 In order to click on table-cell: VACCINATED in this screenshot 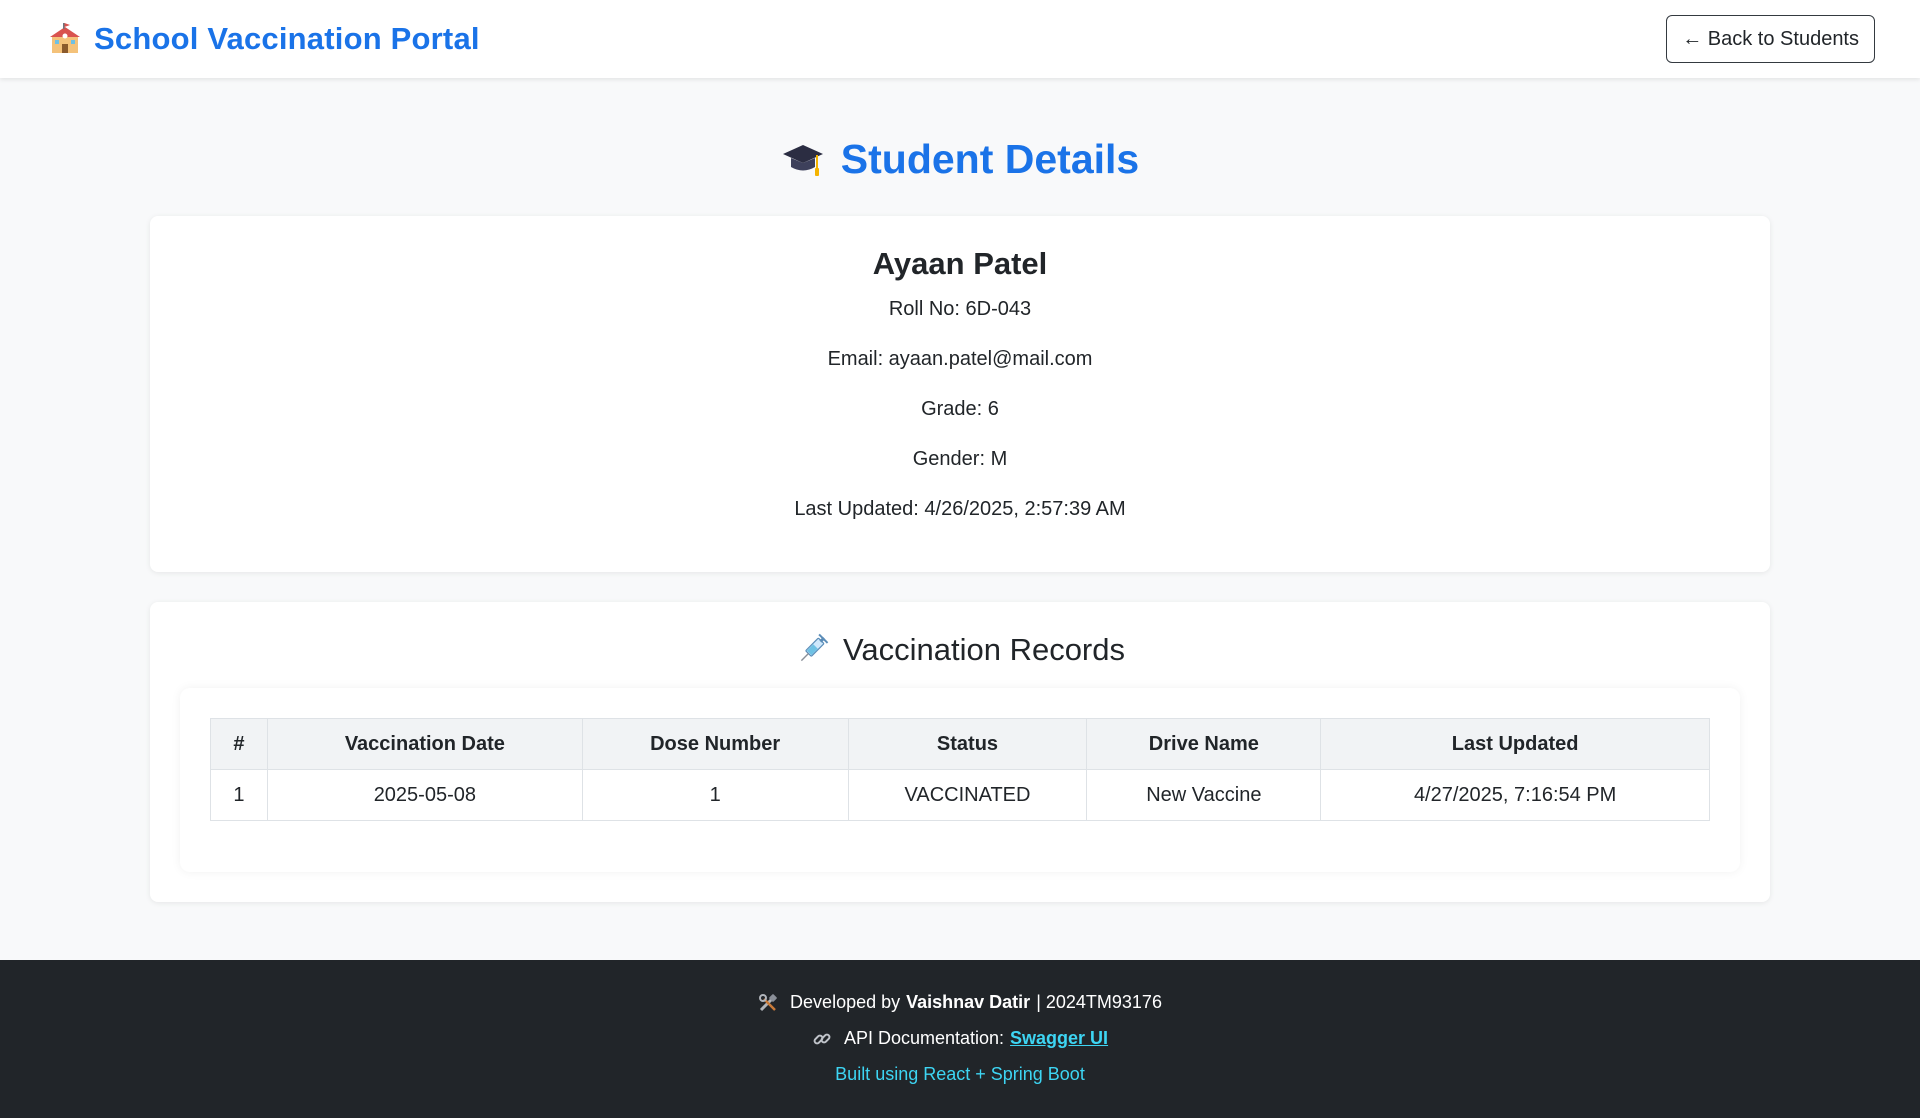, I will do `click(967, 795)`.